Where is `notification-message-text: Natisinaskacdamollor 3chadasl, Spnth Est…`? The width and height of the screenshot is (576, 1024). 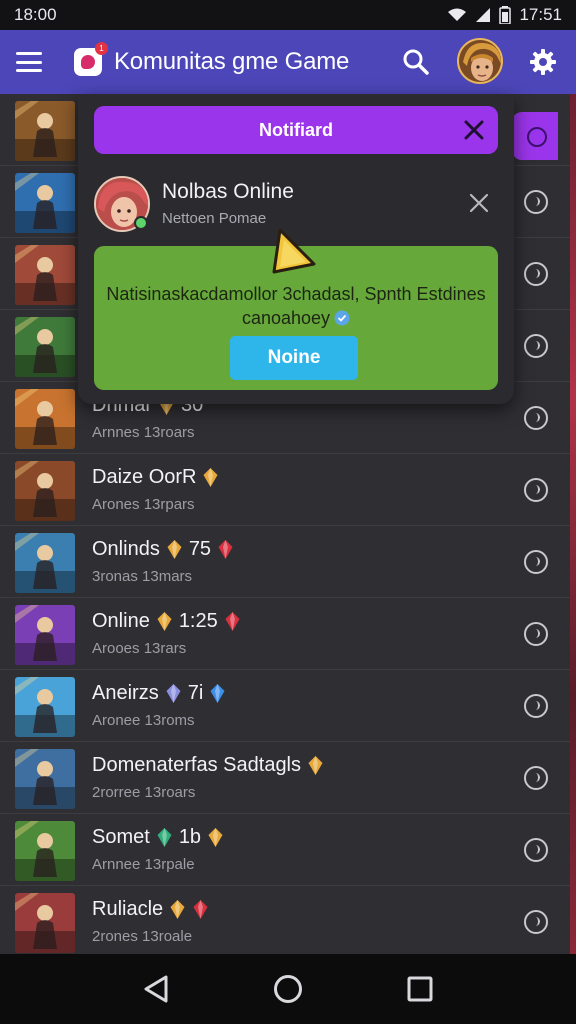
notification-message-text: Natisinaskacdamollor 3chadasl, Spnth Est… is located at coordinates (296, 306).